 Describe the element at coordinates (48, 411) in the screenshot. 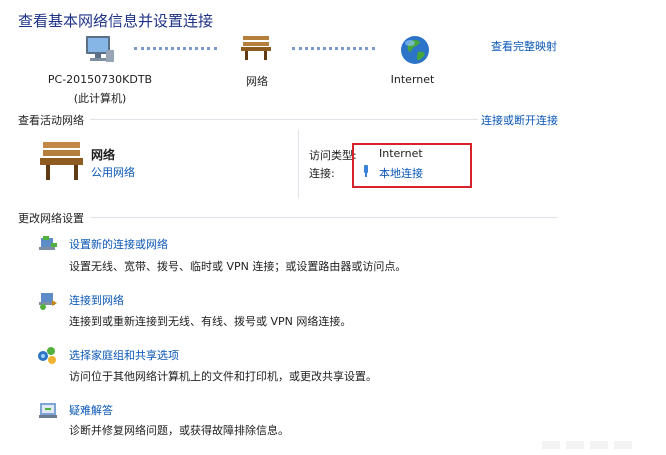

I see `troubleshoot-icon` at that location.